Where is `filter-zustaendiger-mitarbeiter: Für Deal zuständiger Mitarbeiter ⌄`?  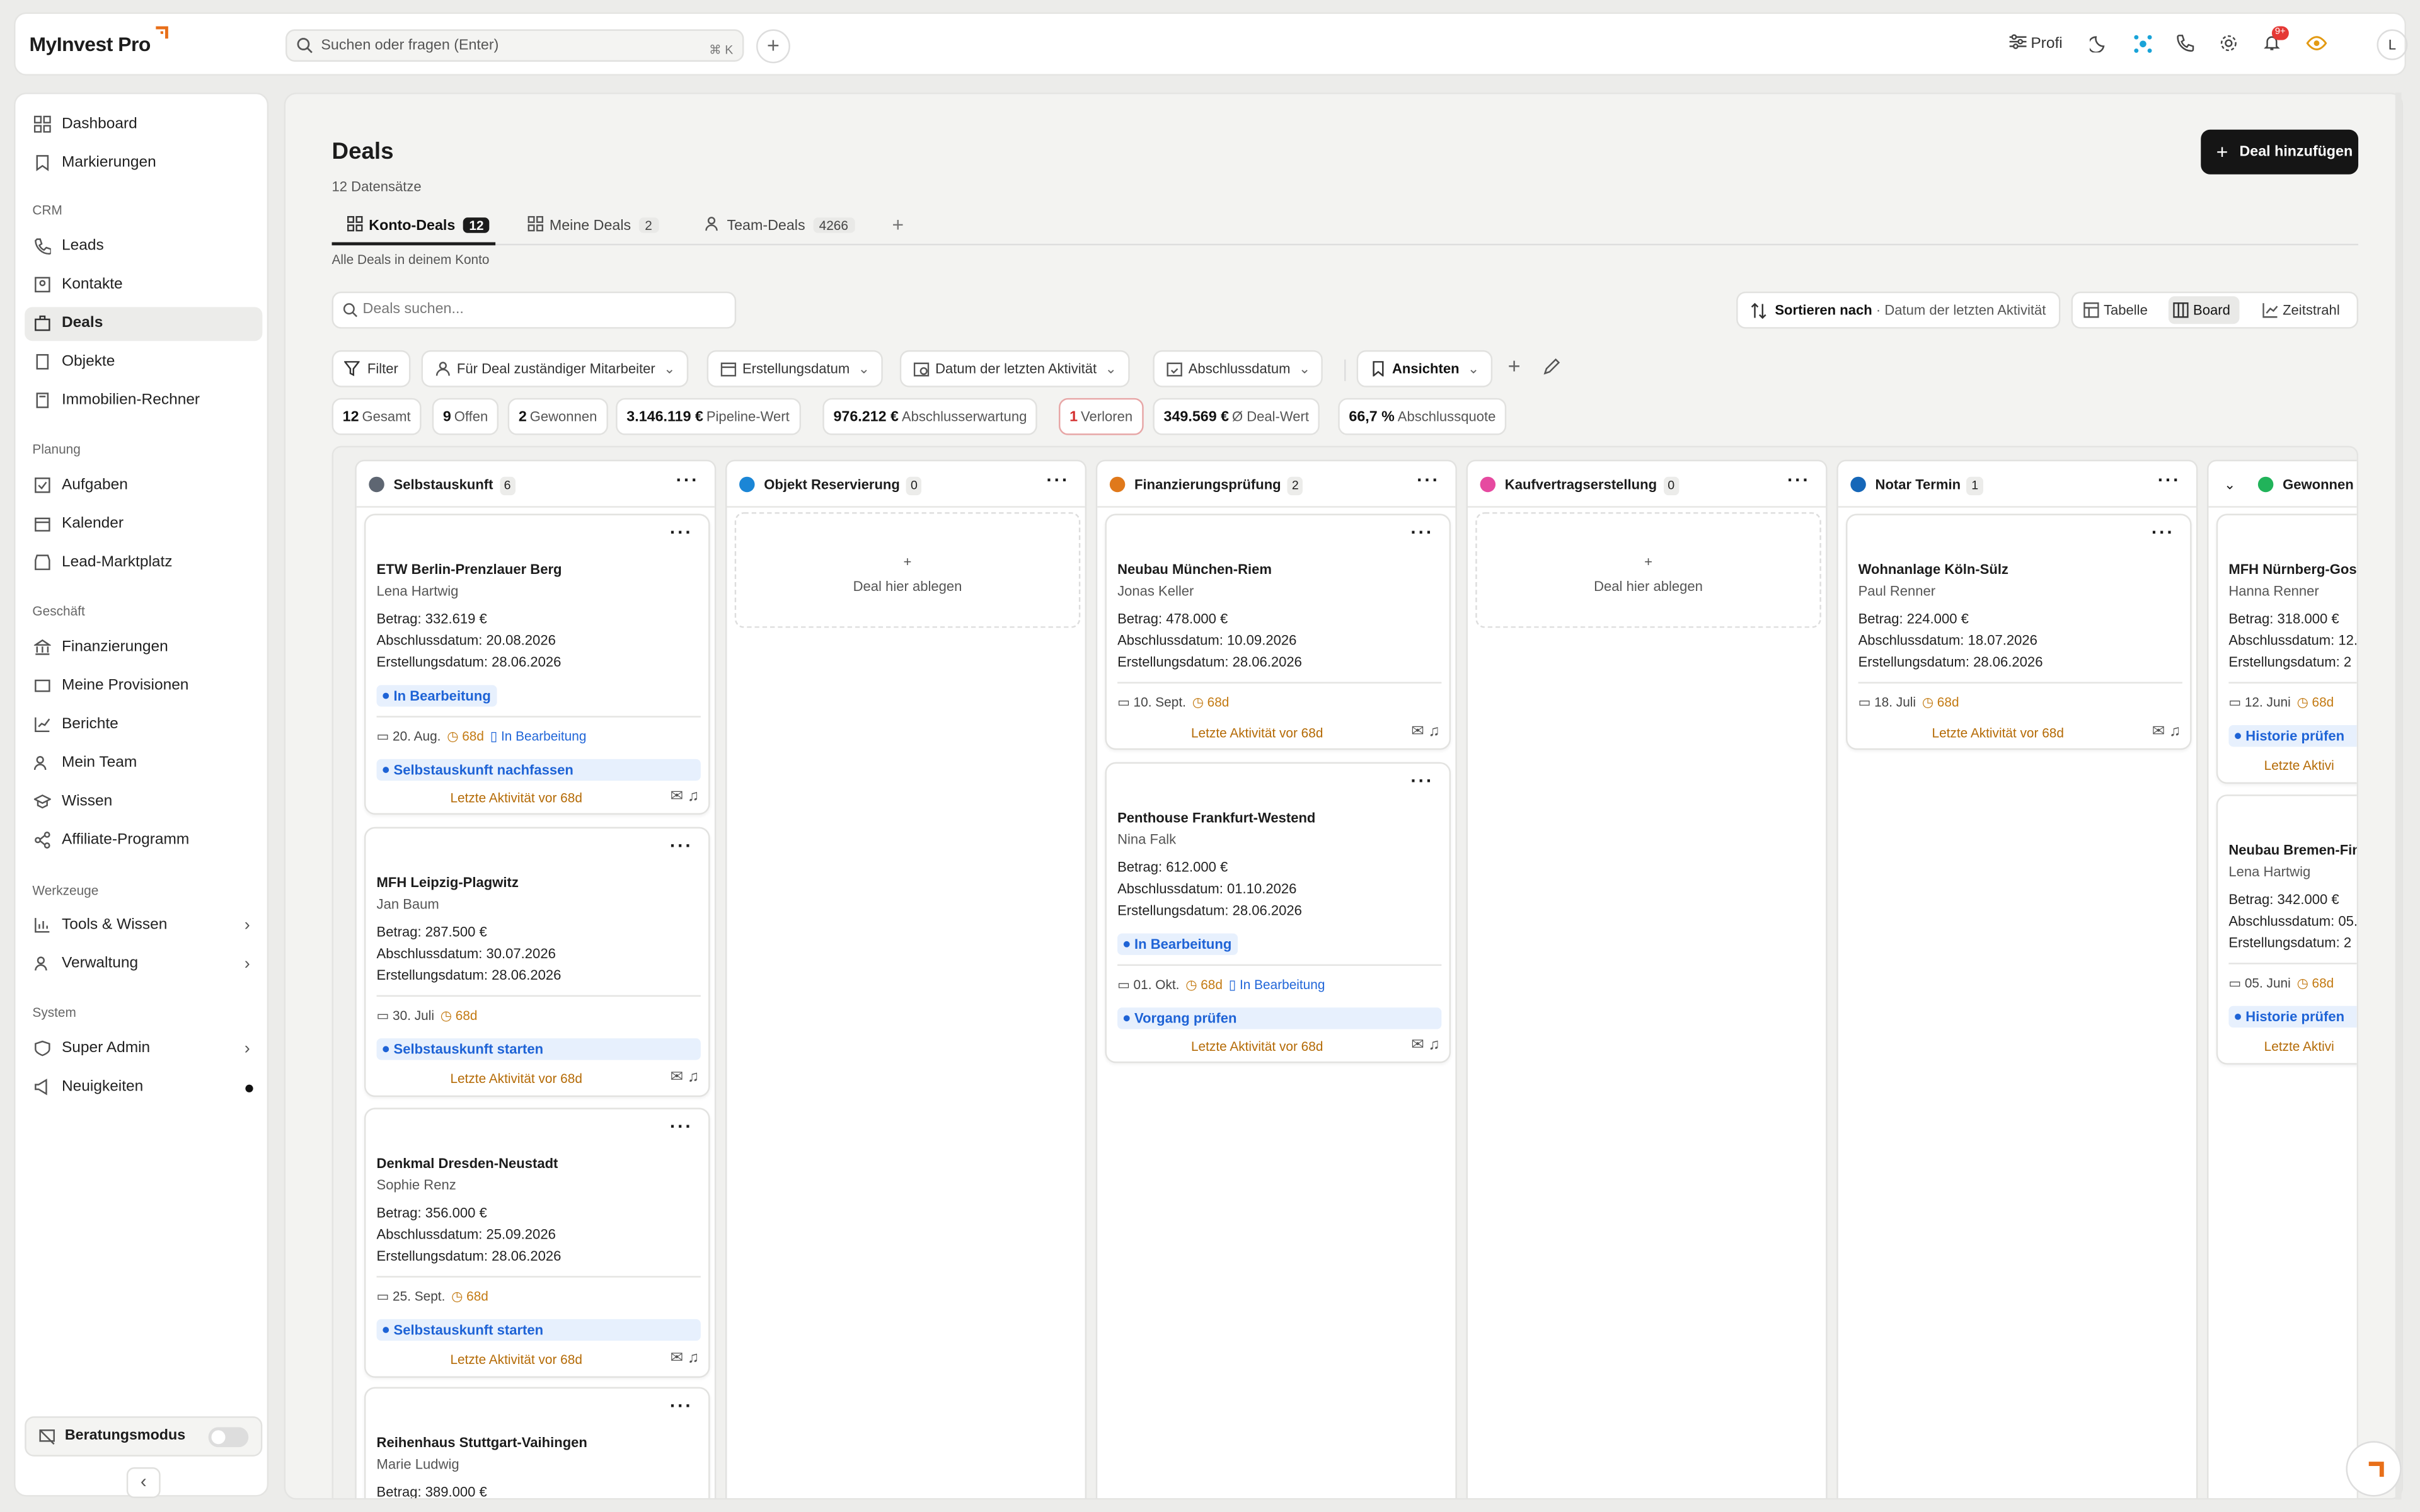 filter-zustaendiger-mitarbeiter: Für Deal zuständiger Mitarbeiter ⌄ is located at coordinates (554, 368).